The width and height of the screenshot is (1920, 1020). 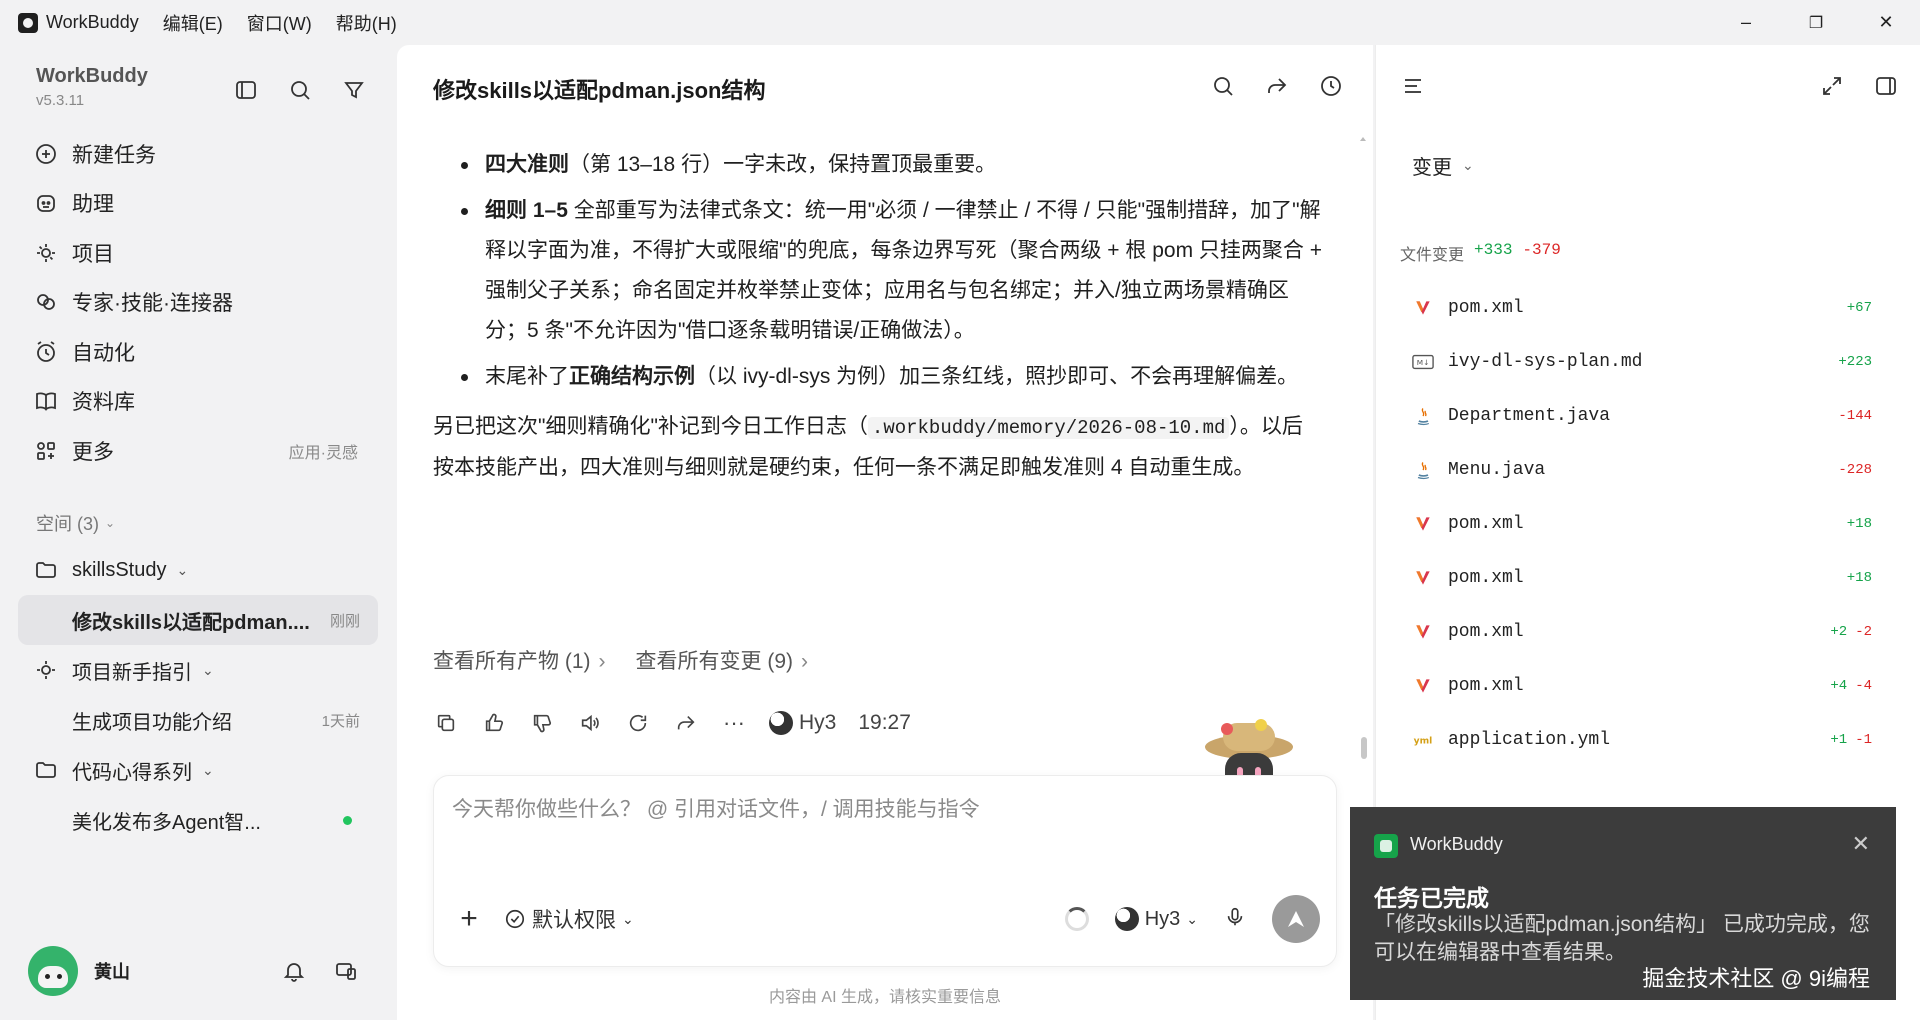 What do you see at coordinates (569, 919) in the screenshot?
I see `permission-selector: 默认权限 ⌄` at bounding box center [569, 919].